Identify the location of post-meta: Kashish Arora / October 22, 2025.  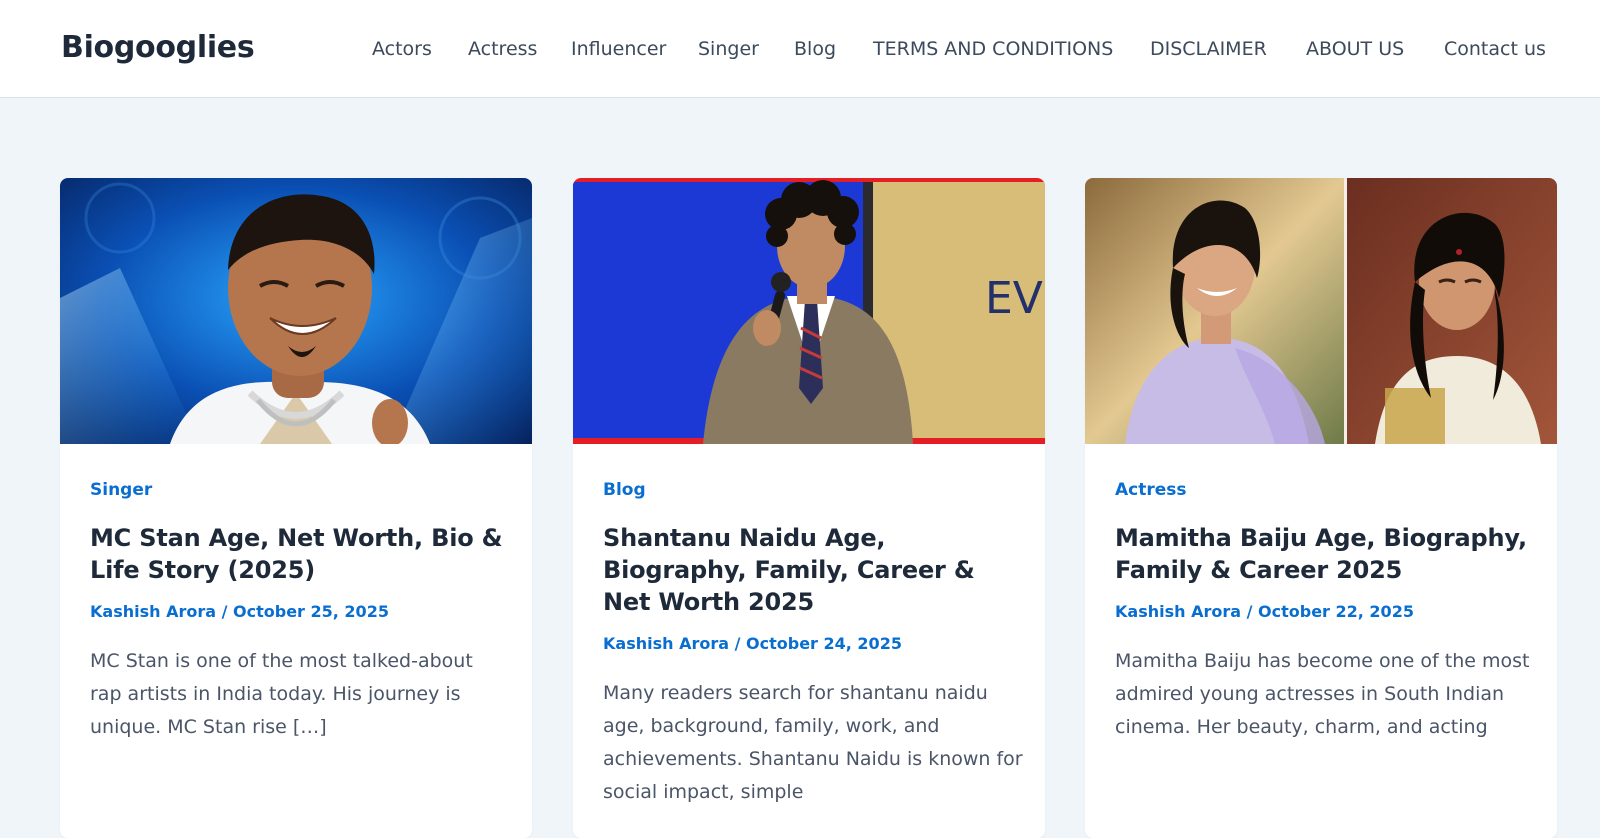
(1325, 612).